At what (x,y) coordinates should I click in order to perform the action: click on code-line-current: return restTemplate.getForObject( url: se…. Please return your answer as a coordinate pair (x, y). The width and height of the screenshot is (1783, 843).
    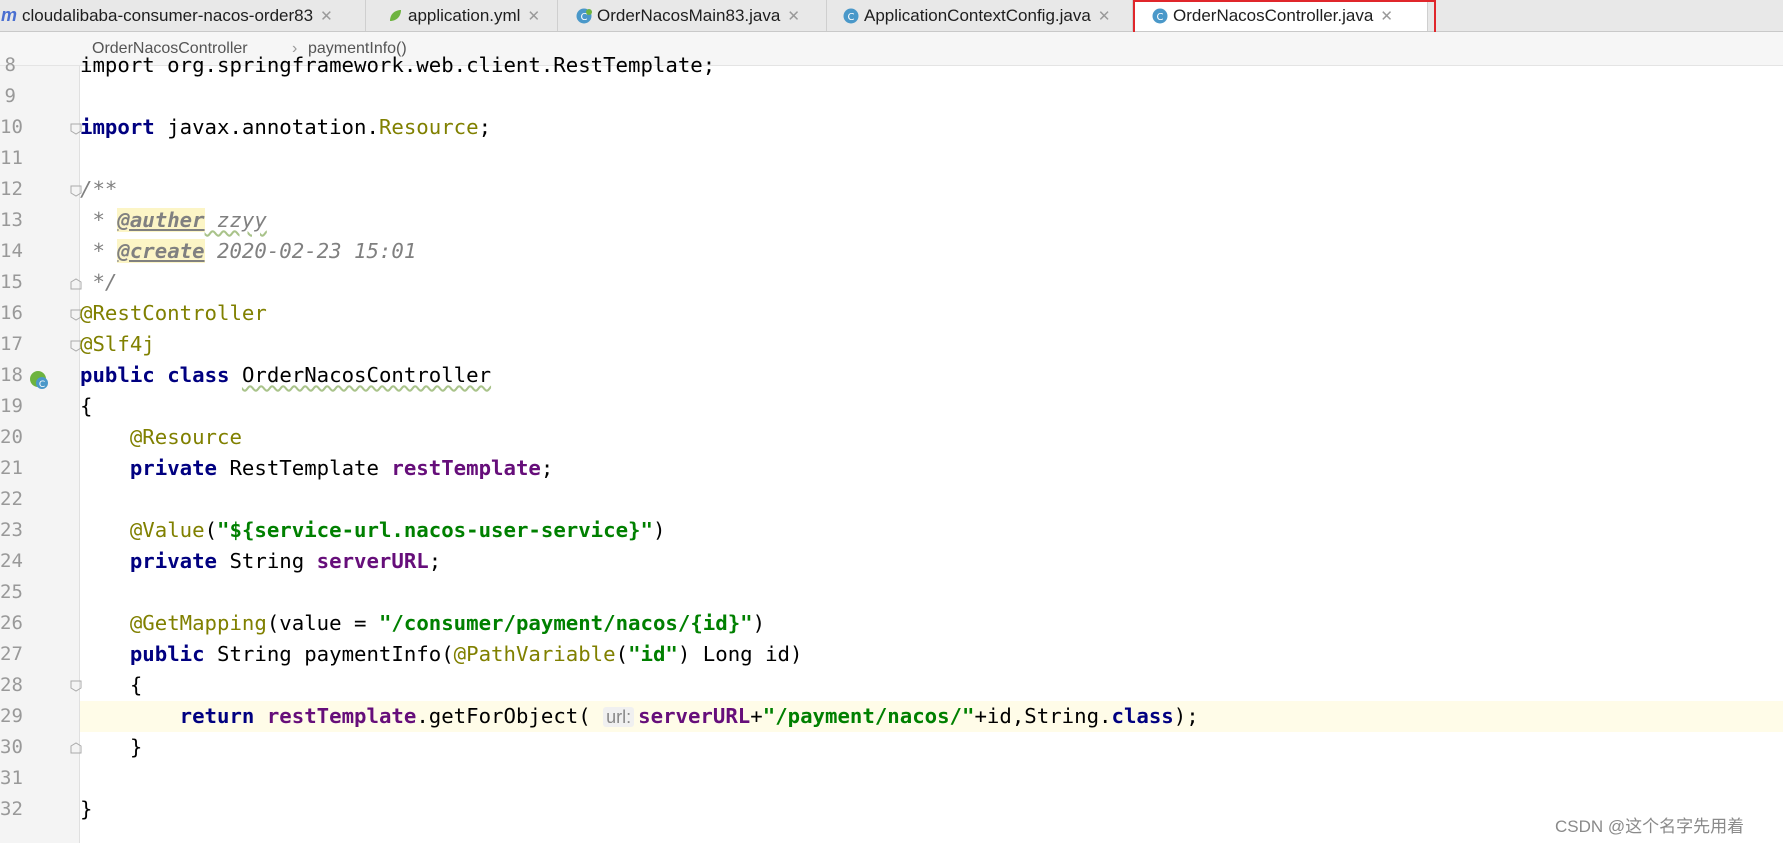
    Looking at the image, I should click on (931, 716).